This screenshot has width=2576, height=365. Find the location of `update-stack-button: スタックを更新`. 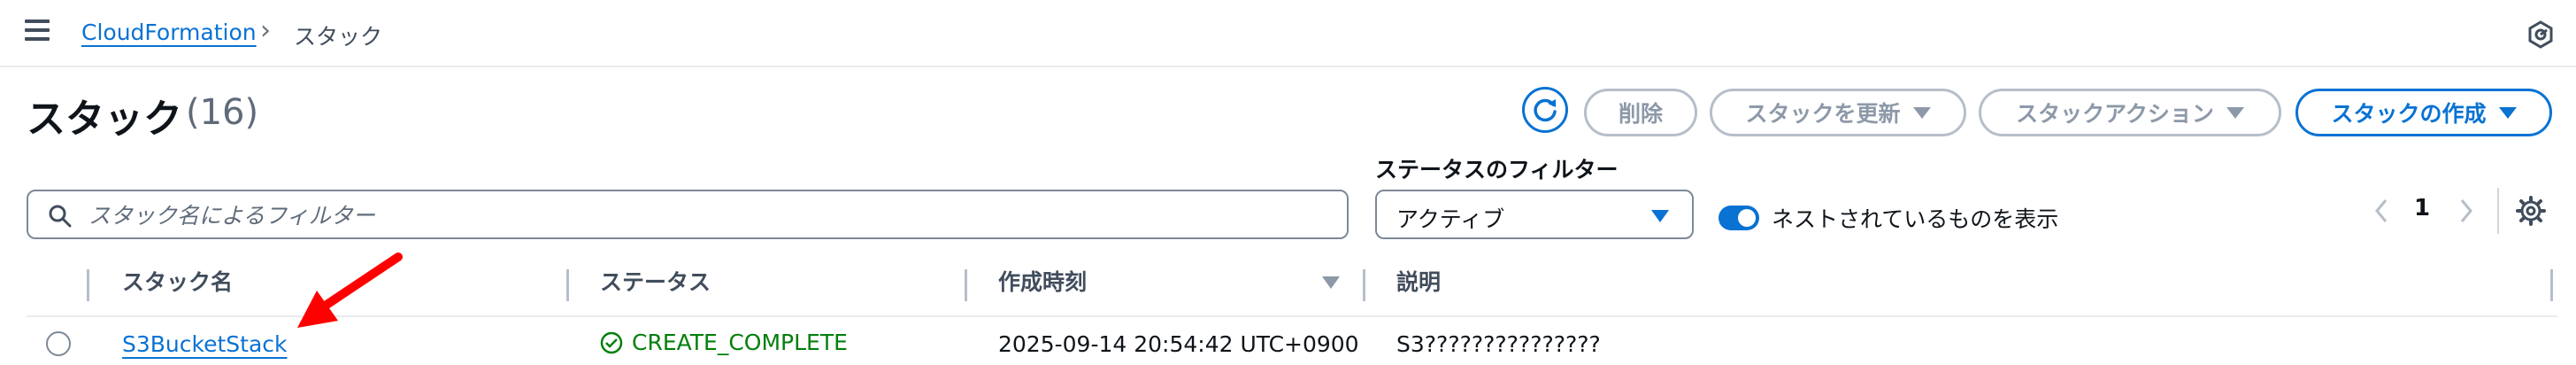

update-stack-button: スタックを更新 is located at coordinates (1838, 112).